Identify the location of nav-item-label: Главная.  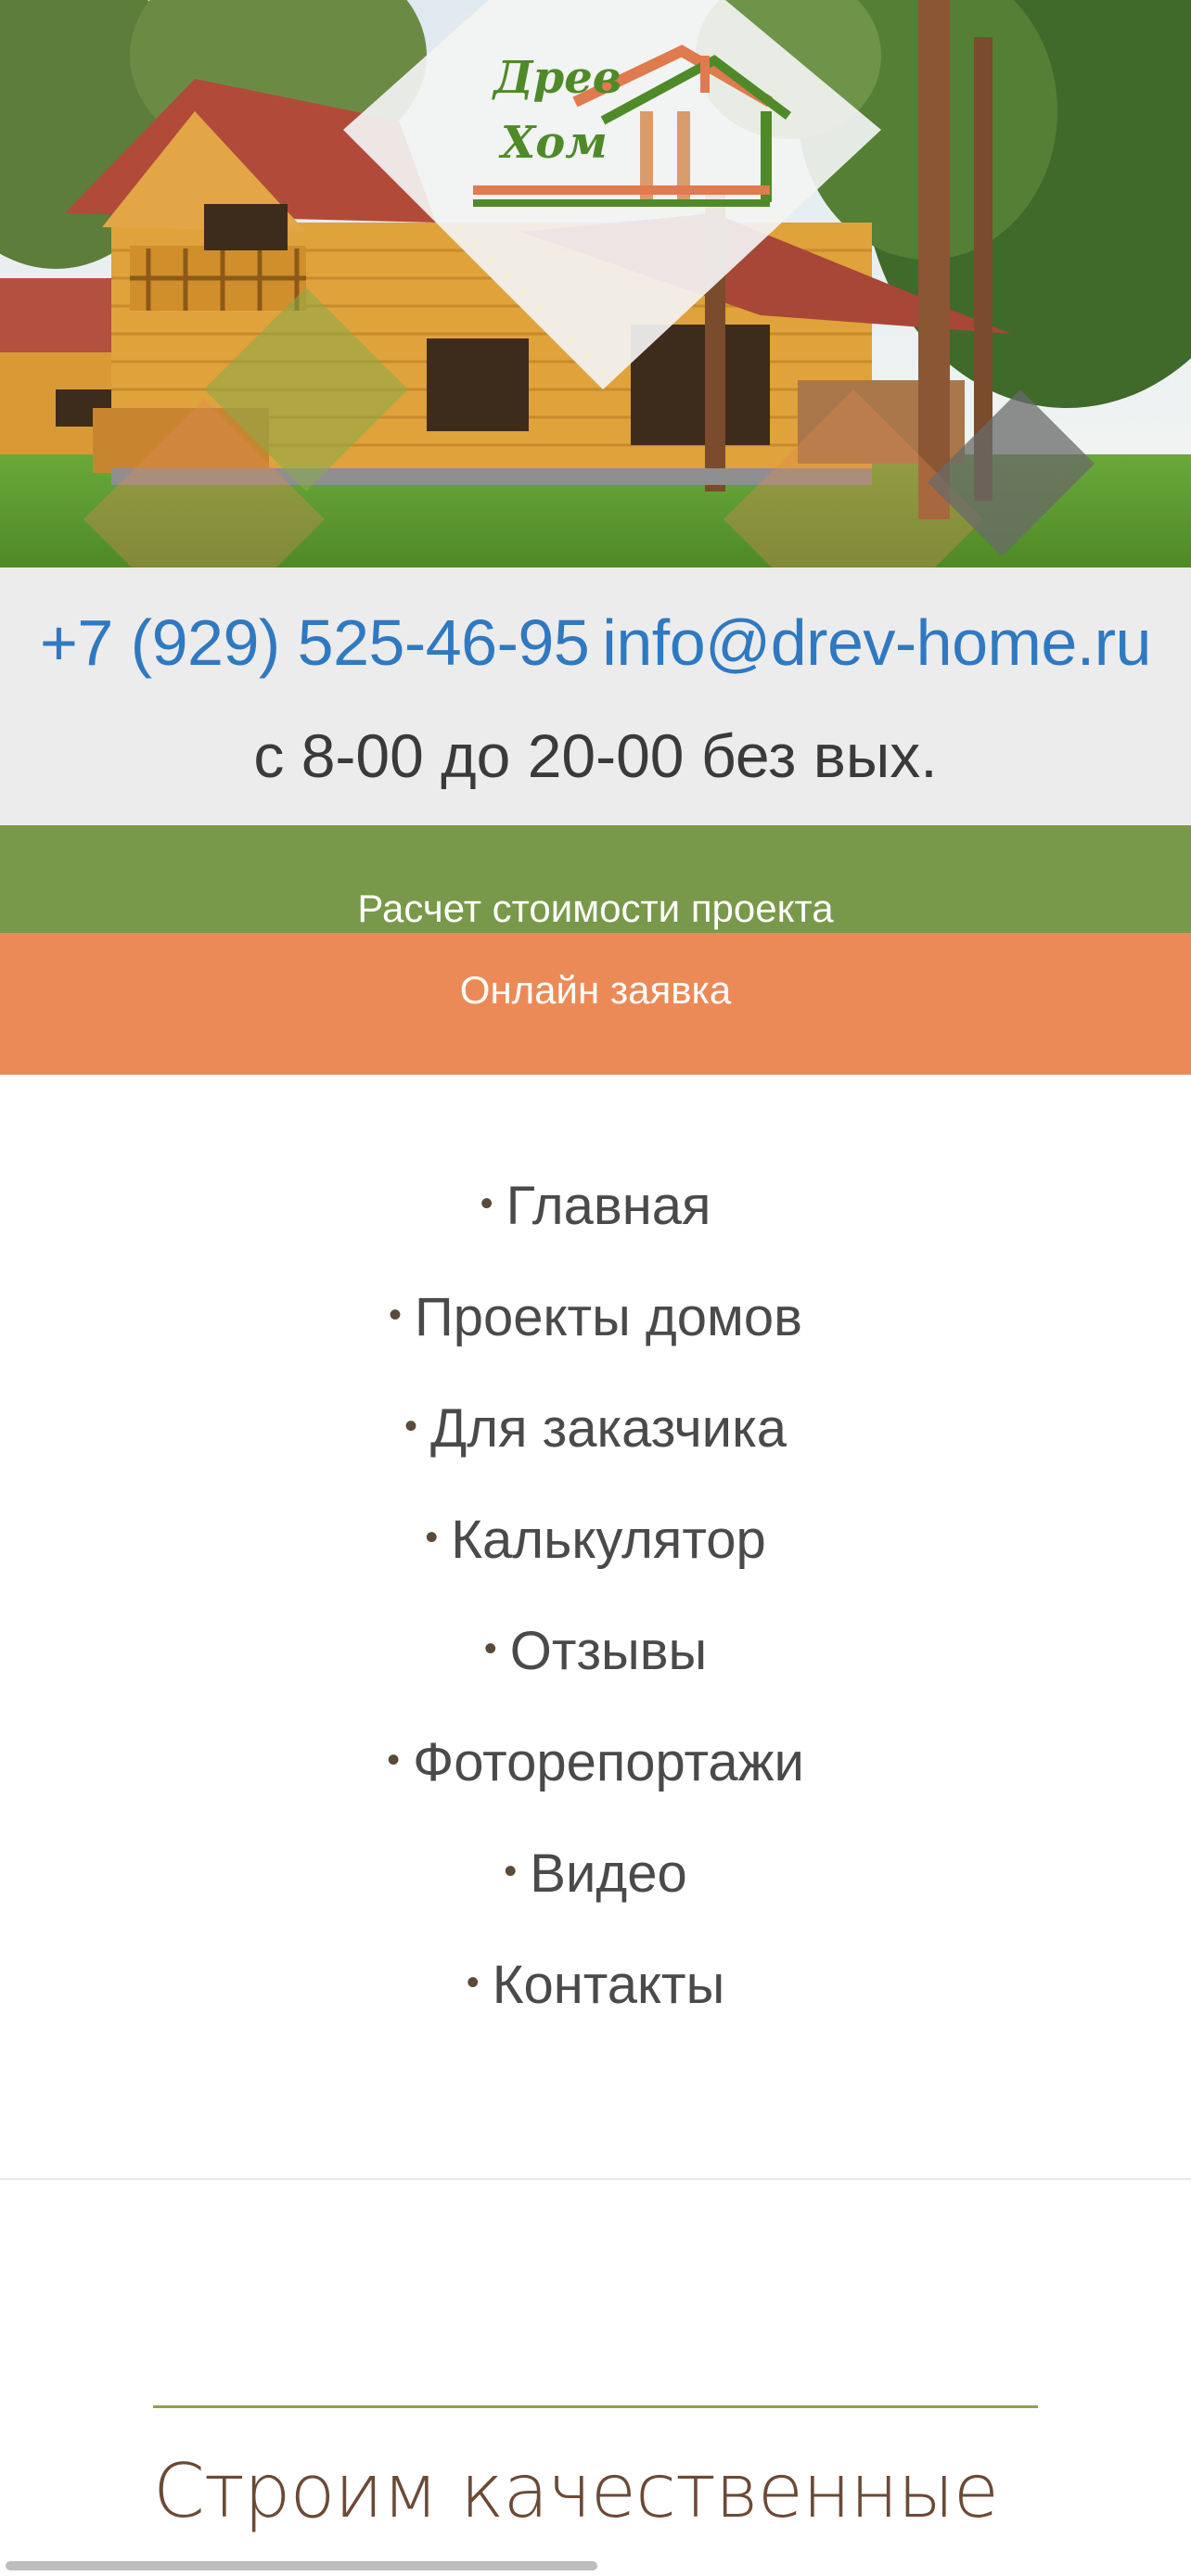
(608, 1205).